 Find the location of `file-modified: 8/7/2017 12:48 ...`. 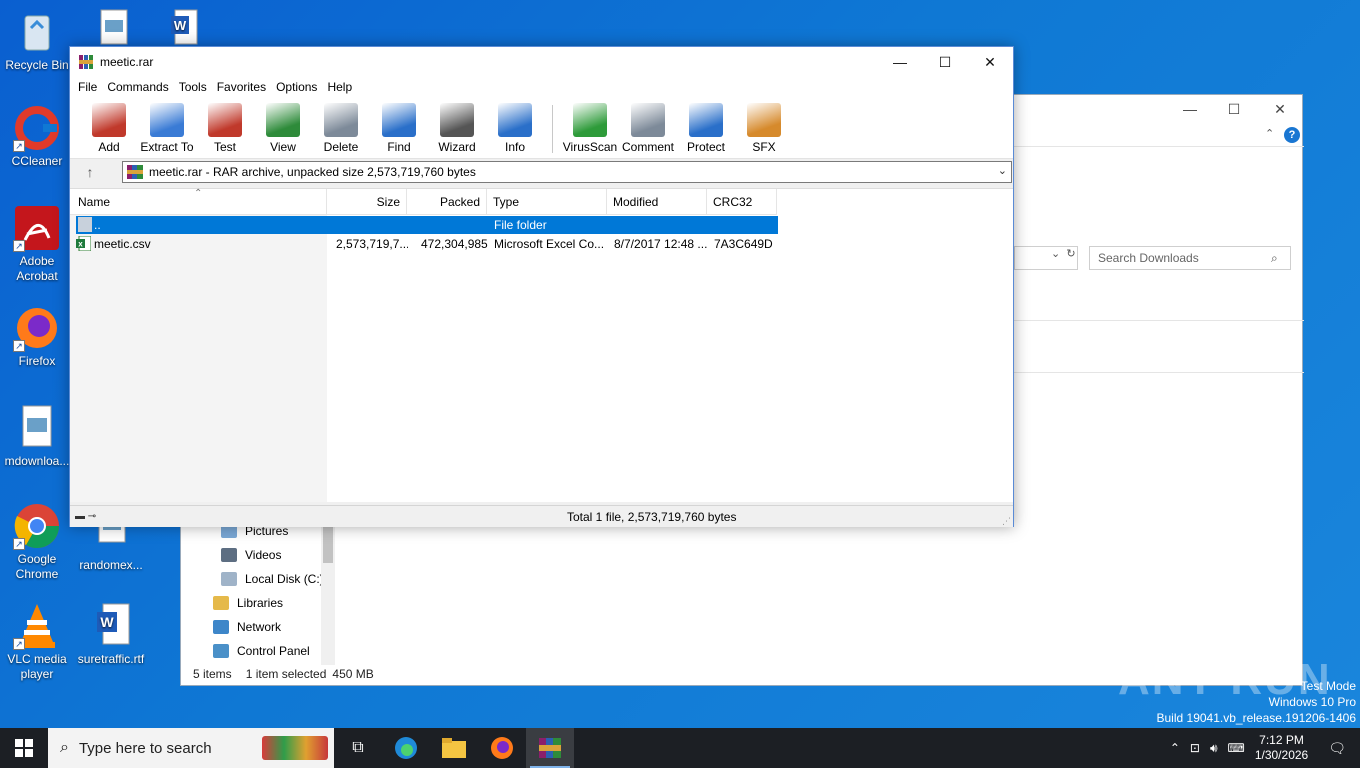

file-modified: 8/7/2017 12:48 ... is located at coordinates (661, 244).